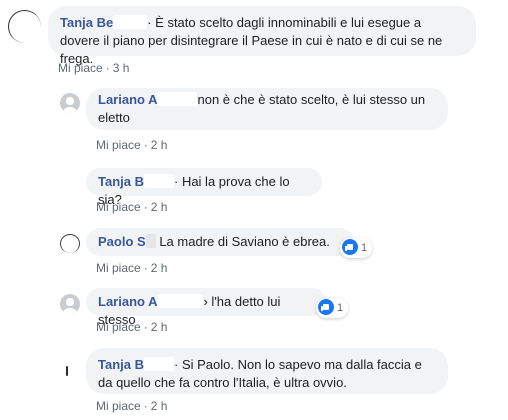 This screenshot has width=508, height=420. I want to click on comment-bubble: Paolo S La madre di Saviano è ebrea., so click(220, 242).